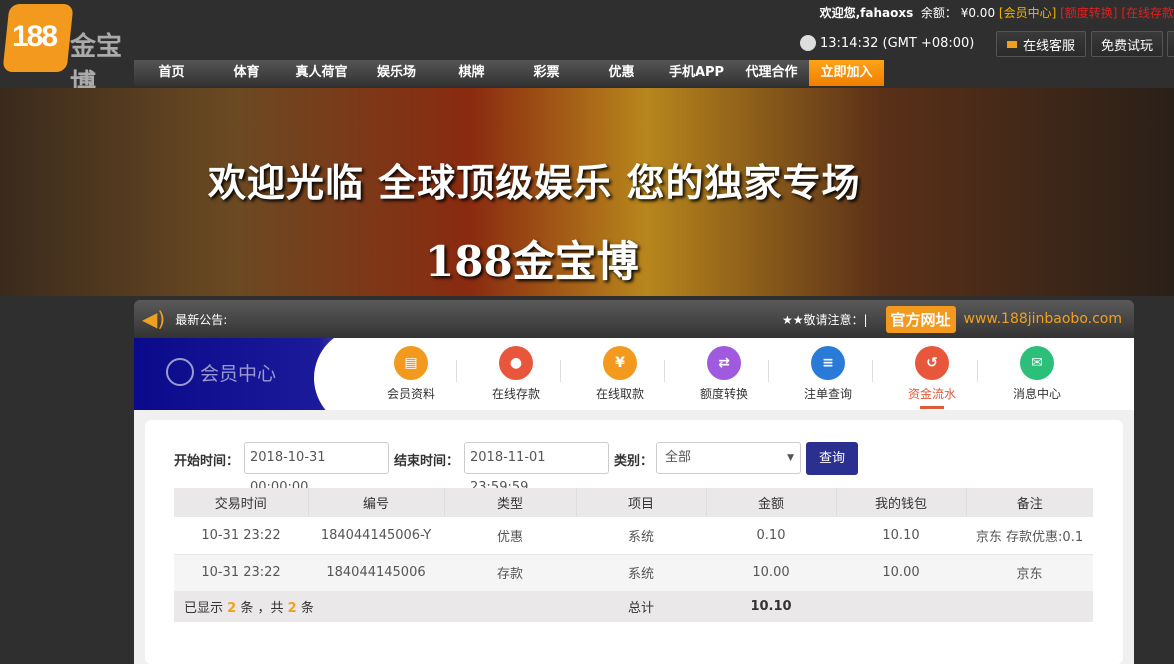 The height and width of the screenshot is (664, 1174). I want to click on column-header: 我的钱包, so click(901, 502).